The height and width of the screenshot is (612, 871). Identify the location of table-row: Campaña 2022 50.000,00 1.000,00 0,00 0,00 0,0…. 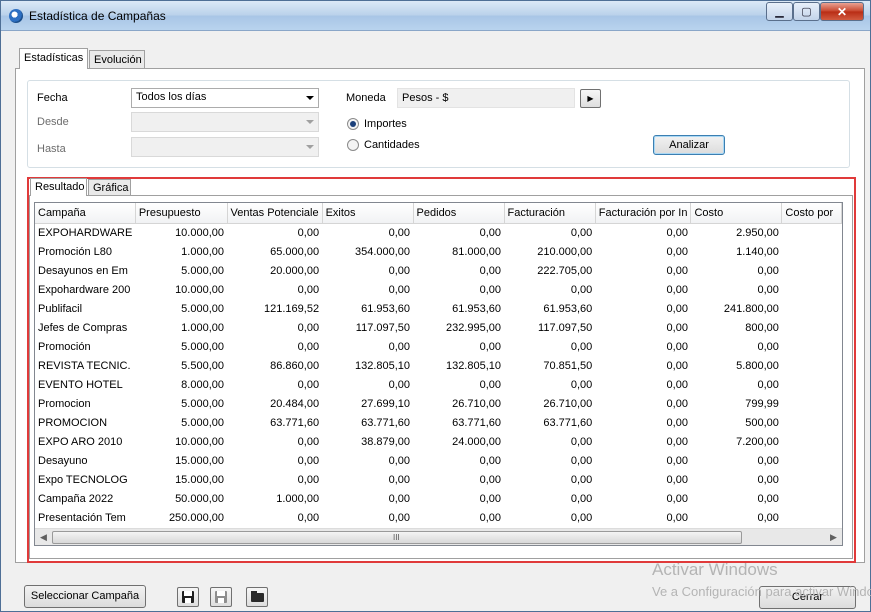
(438, 498).